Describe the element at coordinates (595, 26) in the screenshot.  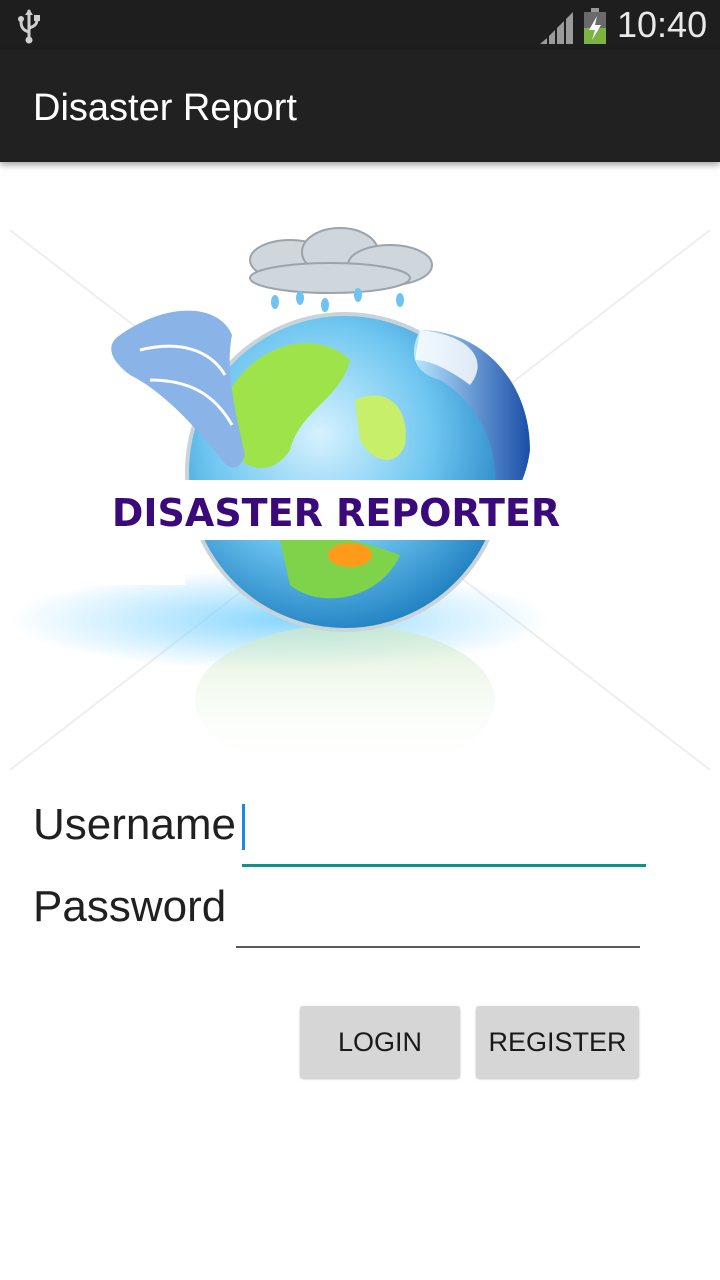
I see `battery-charging-icon` at that location.